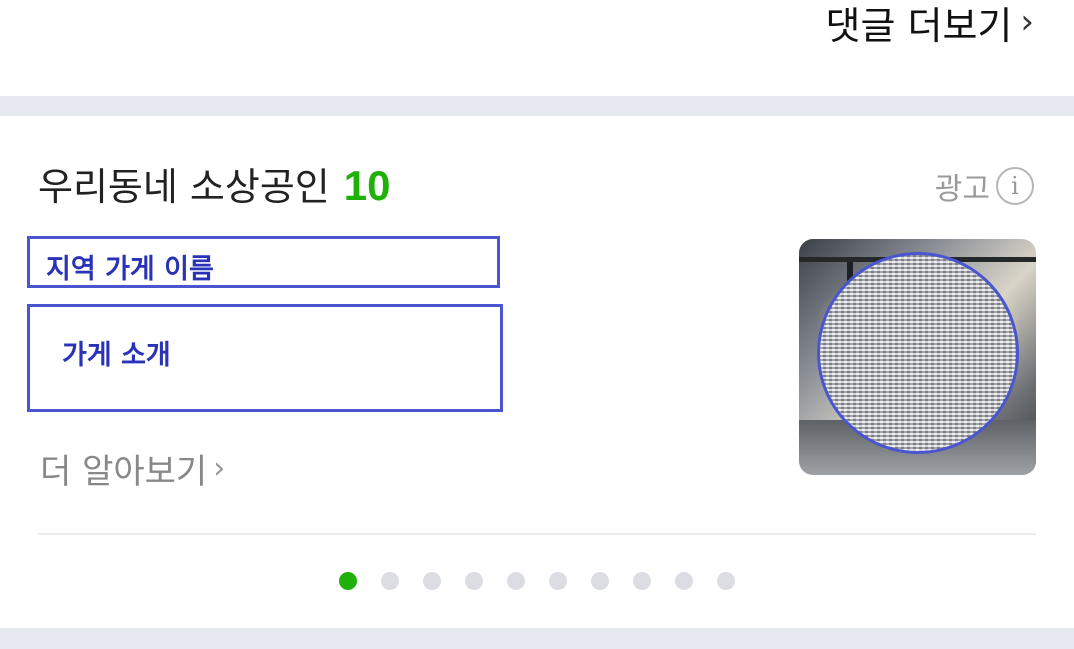 This screenshot has width=1074, height=649. What do you see at coordinates (919, 25) in the screenshot?
I see `more-comments-label: 댓글 더보기` at bounding box center [919, 25].